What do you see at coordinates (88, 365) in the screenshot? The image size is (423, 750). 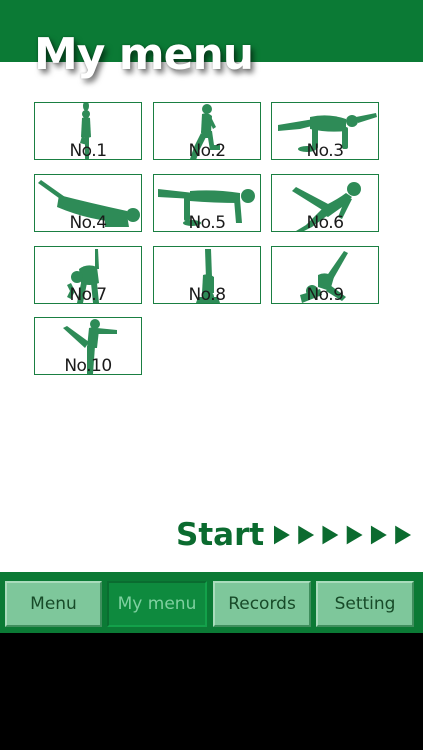 I see `exercise-label: No.10` at bounding box center [88, 365].